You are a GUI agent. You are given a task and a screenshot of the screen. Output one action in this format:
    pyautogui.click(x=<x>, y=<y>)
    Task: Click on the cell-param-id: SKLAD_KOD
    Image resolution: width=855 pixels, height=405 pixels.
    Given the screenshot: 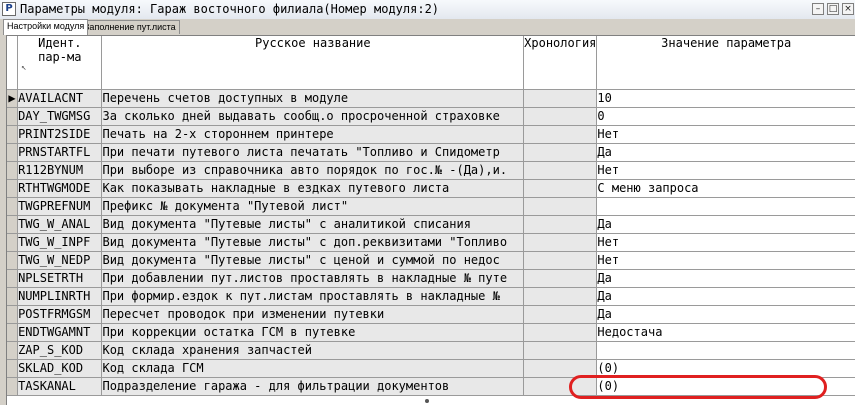 What is the action you would take?
    pyautogui.click(x=60, y=368)
    